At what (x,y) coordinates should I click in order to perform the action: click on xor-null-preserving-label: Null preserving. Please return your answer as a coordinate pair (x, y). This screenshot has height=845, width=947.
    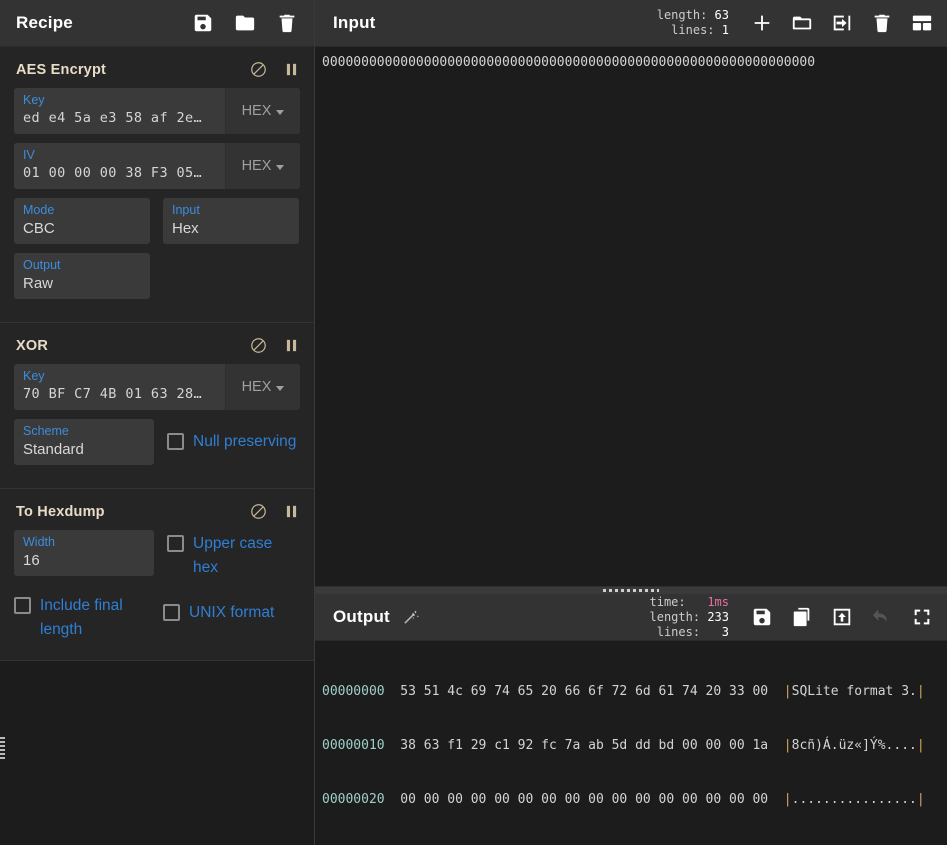
    Looking at the image, I should click on (245, 441).